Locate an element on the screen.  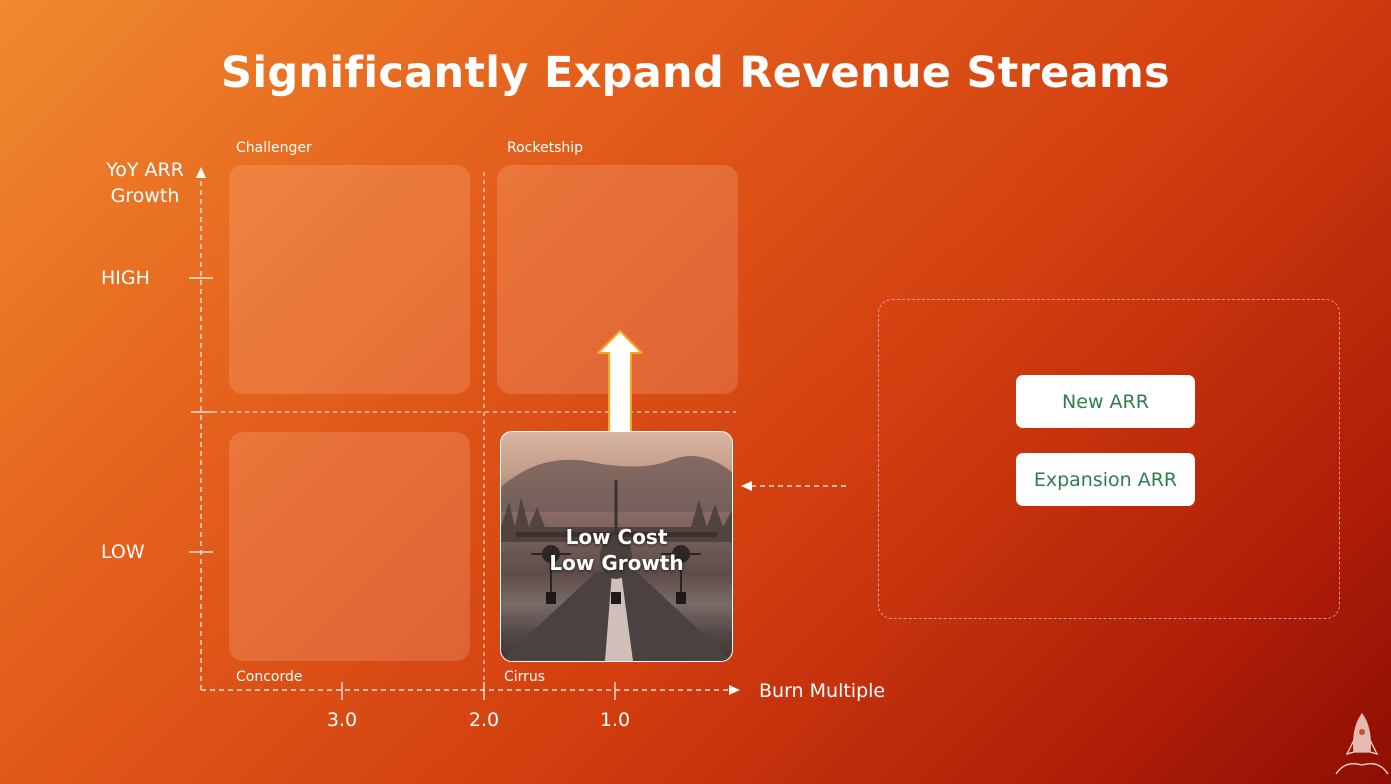
rocket-icon is located at coordinates (1362, 743).